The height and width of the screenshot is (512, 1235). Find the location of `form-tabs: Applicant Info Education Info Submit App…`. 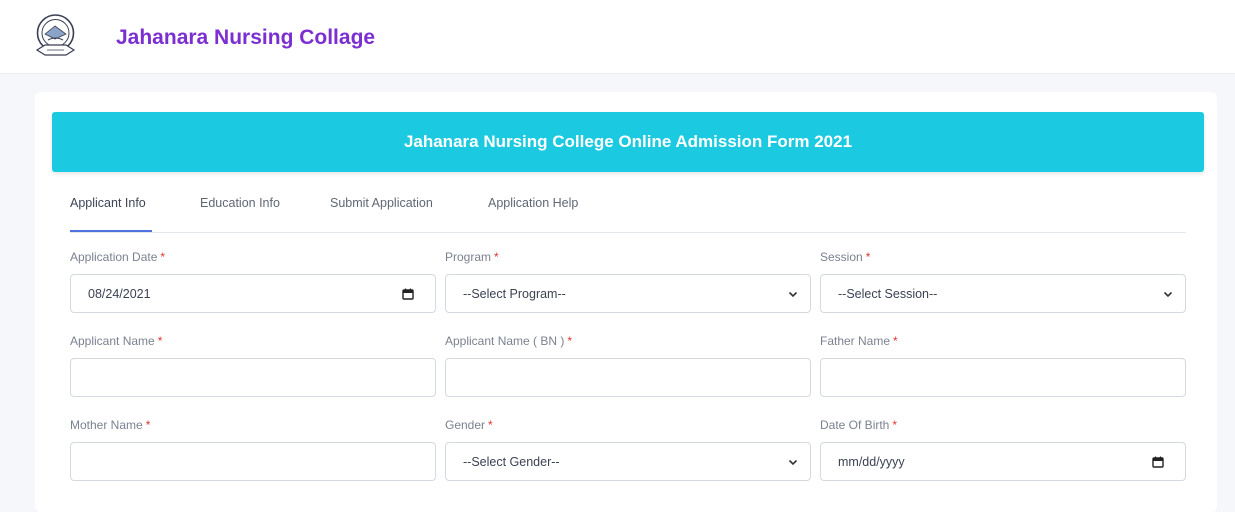

form-tabs: Applicant Info Education Info Submit App… is located at coordinates (628, 210).